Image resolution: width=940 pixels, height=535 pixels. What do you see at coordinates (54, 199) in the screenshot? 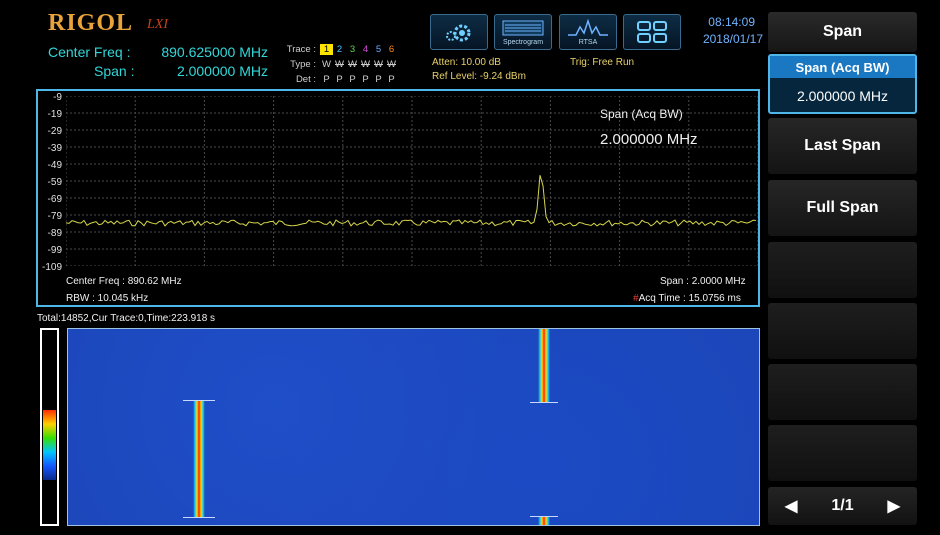
I see `y-tick-label: -69` at bounding box center [54, 199].